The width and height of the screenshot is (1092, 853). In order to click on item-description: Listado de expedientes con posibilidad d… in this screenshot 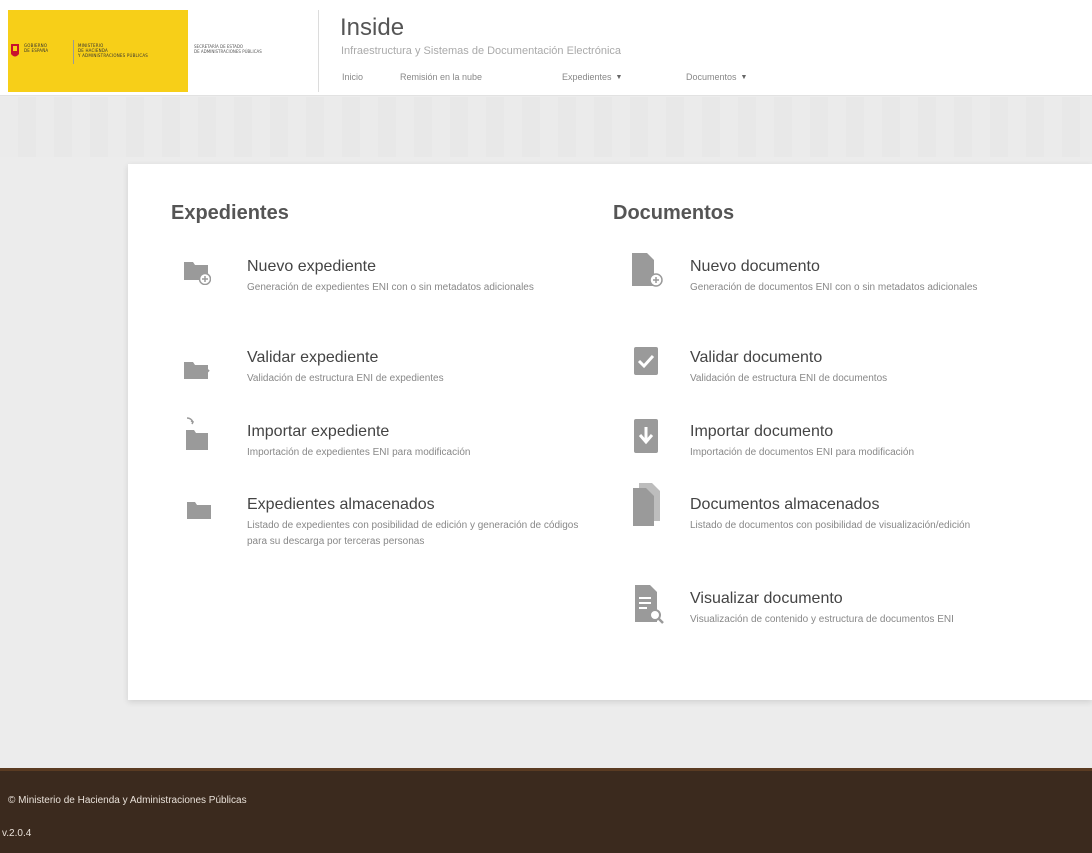, I will do `click(413, 533)`.